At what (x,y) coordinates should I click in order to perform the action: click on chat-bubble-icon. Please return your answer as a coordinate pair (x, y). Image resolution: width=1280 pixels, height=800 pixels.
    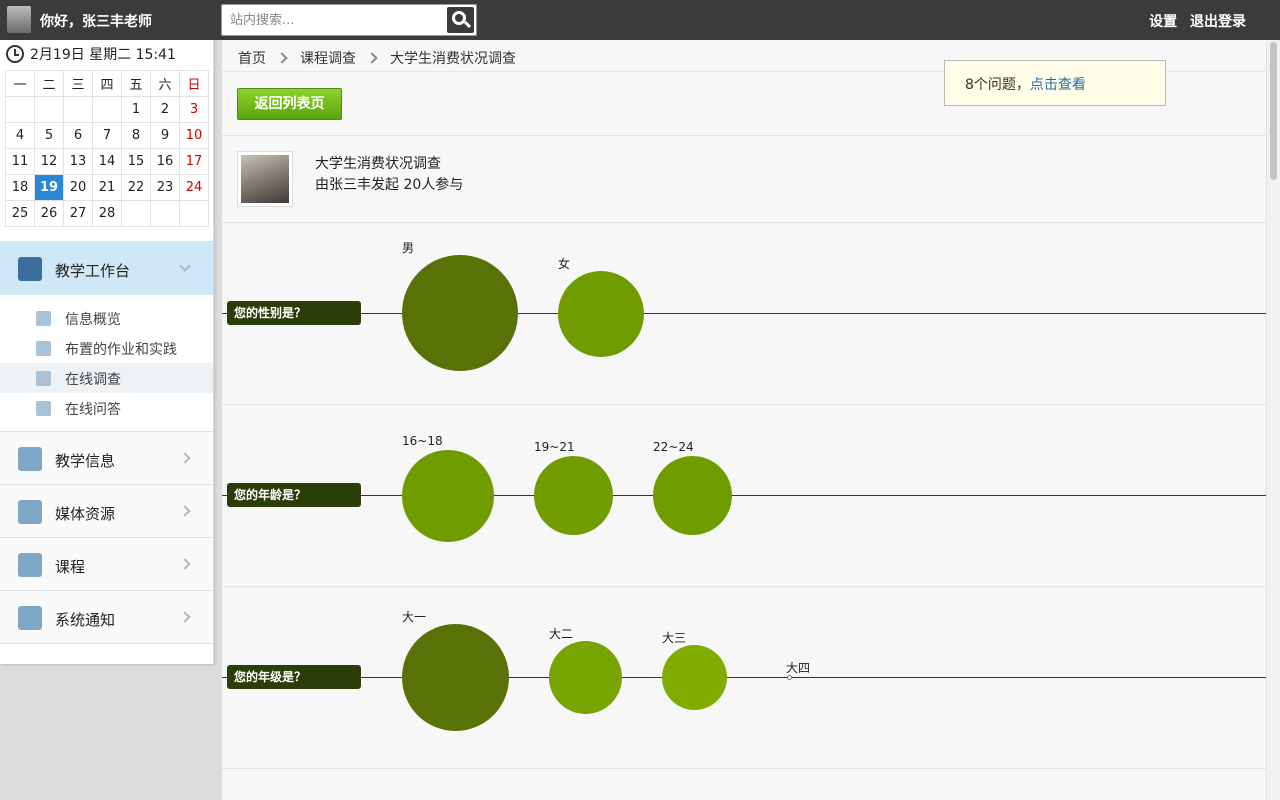
    Looking at the image, I should click on (30, 618).